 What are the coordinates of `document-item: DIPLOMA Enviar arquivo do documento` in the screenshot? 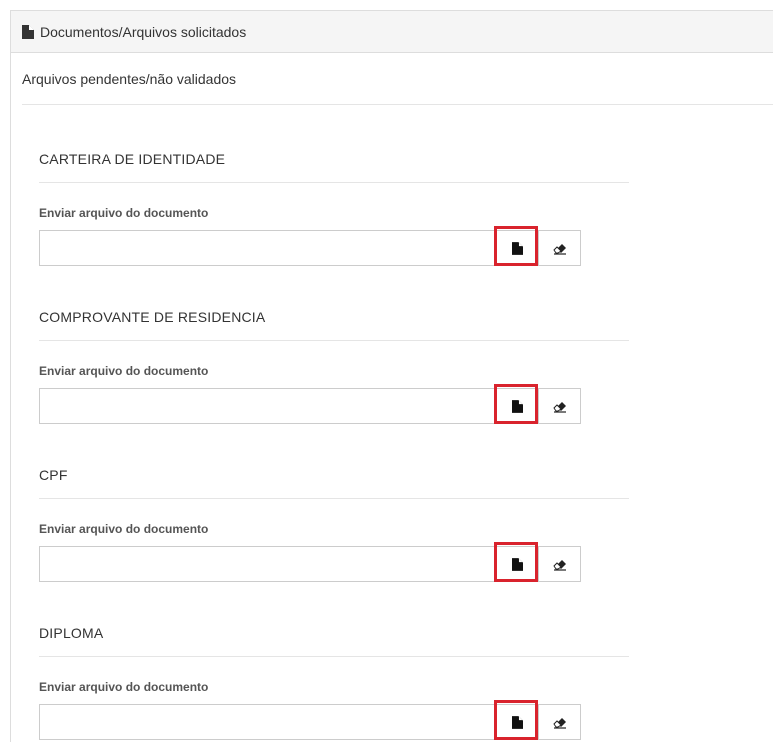 It's located at (334, 682).